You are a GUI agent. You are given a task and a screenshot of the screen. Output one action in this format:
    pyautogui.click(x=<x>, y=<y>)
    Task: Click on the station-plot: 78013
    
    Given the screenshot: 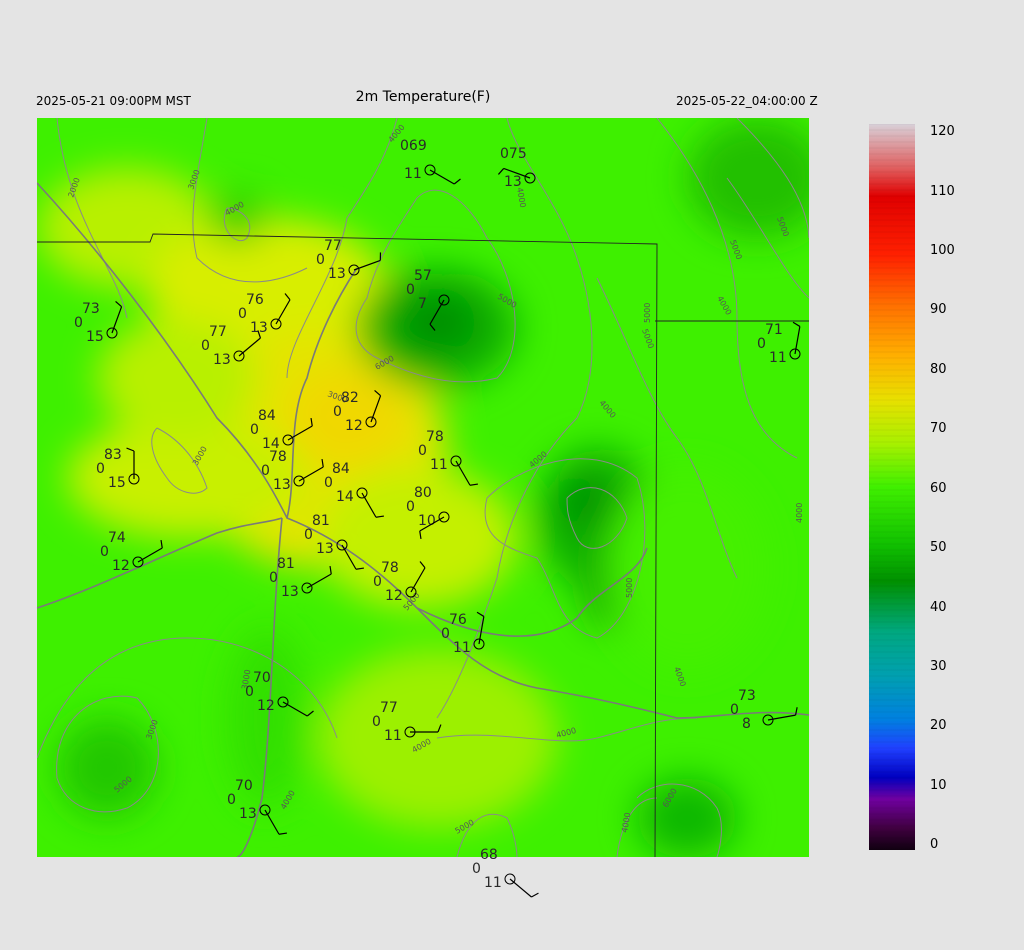 What is the action you would take?
    pyautogui.click(x=292, y=471)
    